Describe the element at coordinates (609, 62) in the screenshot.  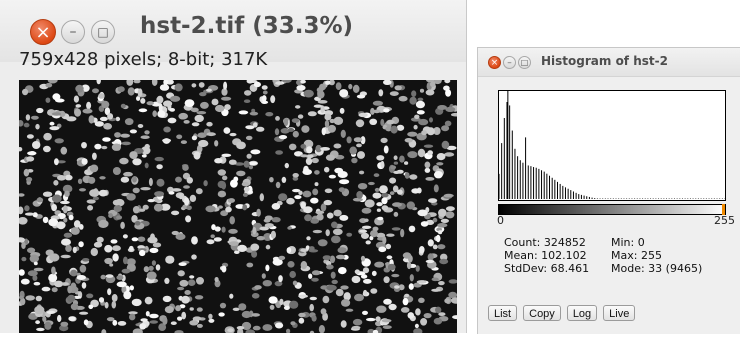
I see `histogram-window-titlebar: × – □ Histogram of hst-2` at that location.